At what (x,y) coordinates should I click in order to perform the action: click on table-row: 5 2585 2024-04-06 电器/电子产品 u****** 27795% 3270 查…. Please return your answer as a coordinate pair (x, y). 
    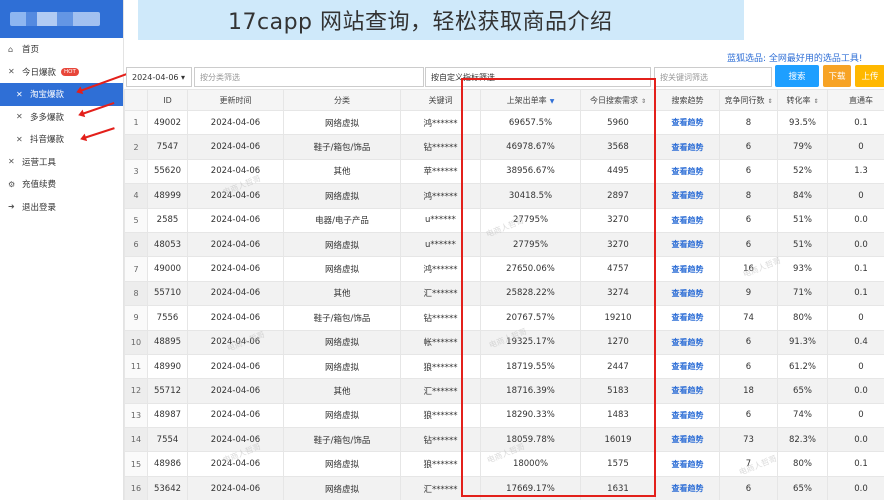
    Looking at the image, I should click on (504, 220).